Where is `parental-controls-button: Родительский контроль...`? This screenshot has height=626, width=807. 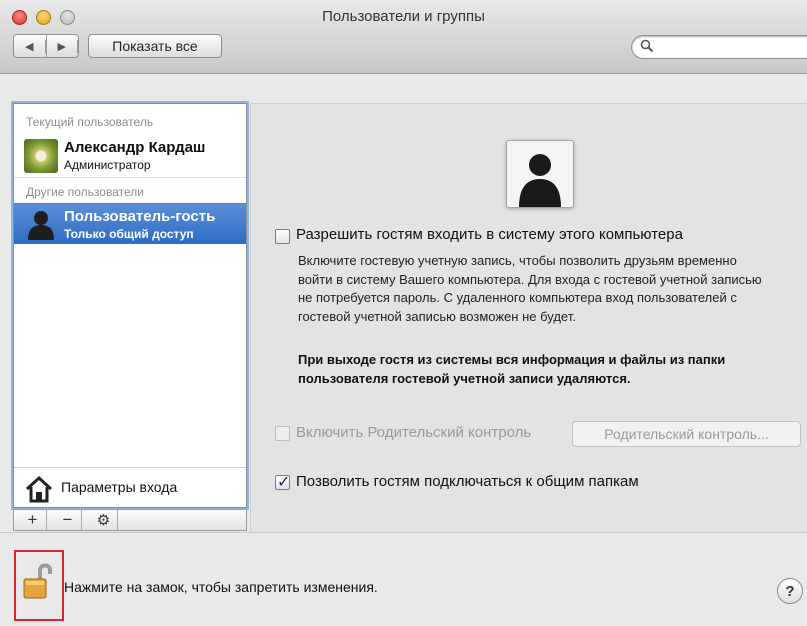
parental-controls-button: Родительский контроль... is located at coordinates (686, 434).